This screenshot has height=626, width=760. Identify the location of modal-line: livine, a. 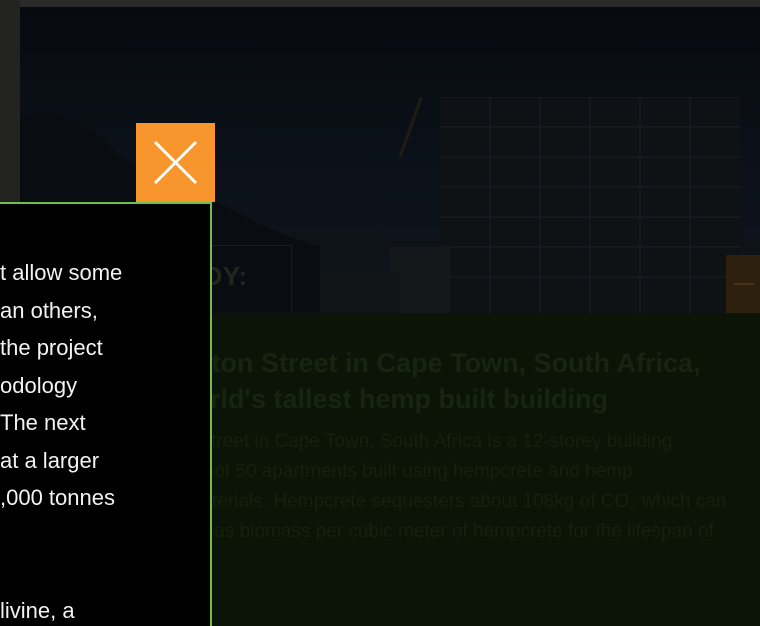
(37, 610).